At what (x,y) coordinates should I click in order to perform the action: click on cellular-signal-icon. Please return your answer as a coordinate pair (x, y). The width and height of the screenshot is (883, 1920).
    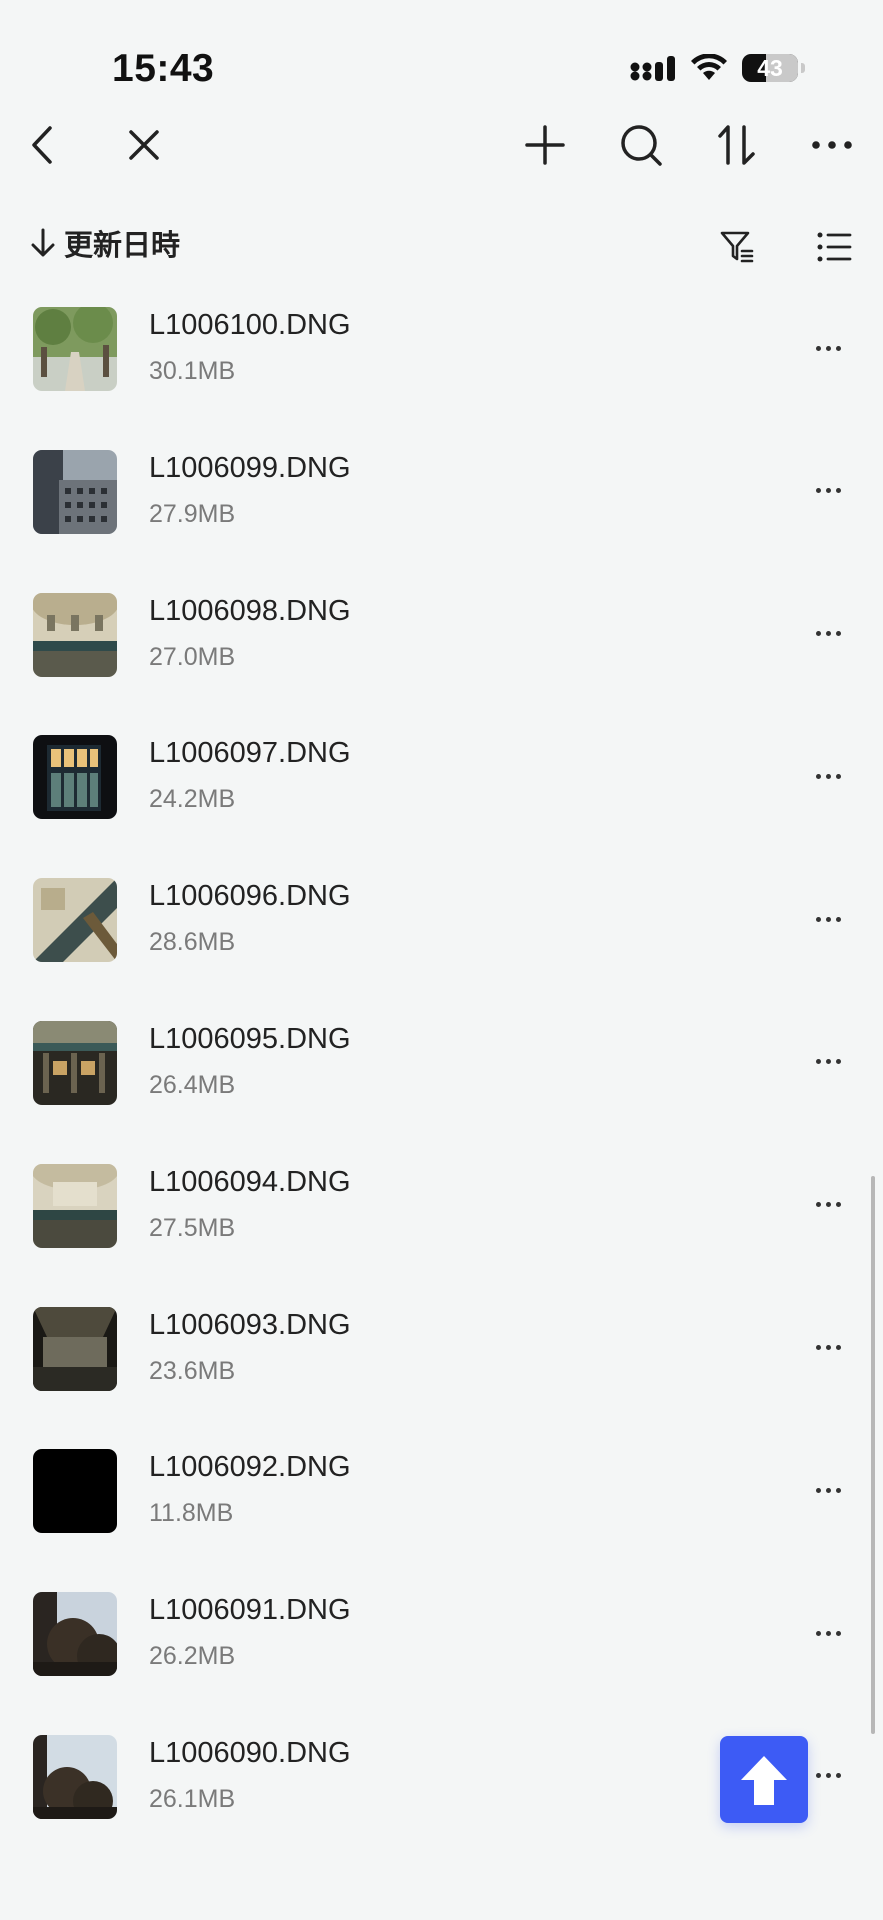
    Looking at the image, I should click on (652, 68).